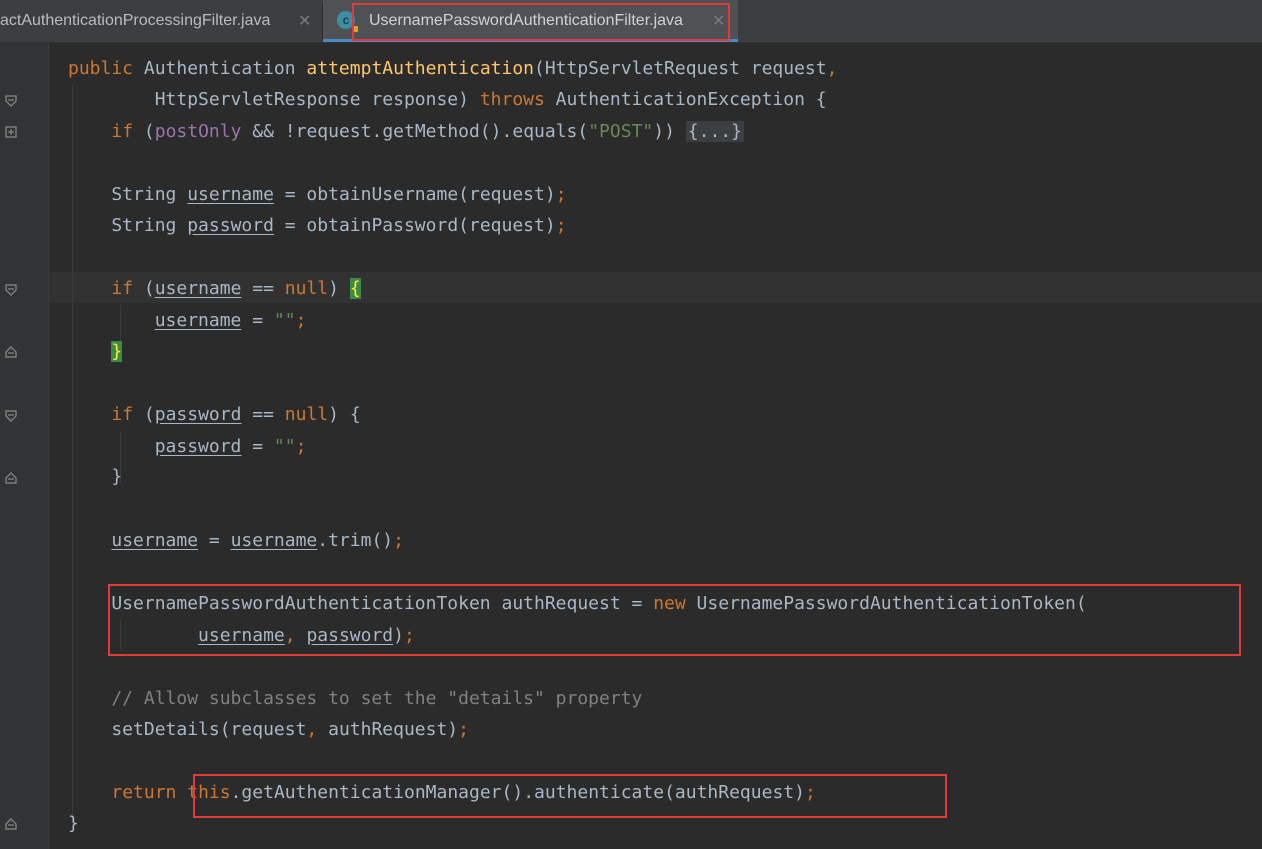 The image size is (1262, 849). I want to click on tab-abstract-authentication-processing-filter: actAuthenticationProcessingFilter.java ✕, so click(161, 21).